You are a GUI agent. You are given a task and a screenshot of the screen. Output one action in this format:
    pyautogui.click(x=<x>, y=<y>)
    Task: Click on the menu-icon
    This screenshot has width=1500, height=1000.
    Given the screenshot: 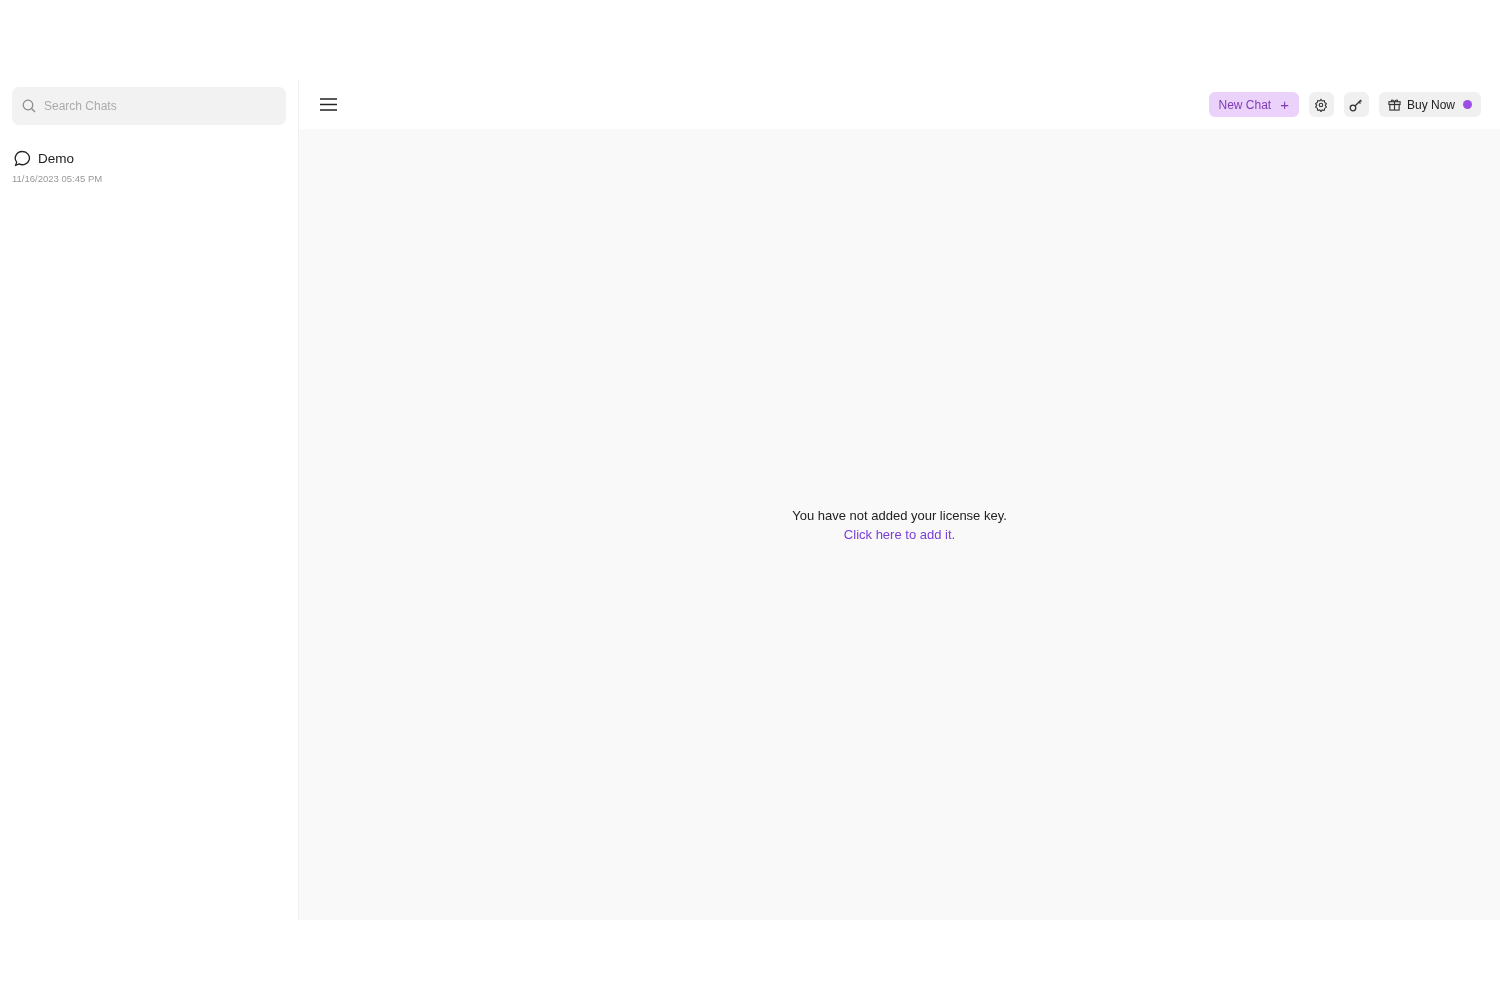 What is the action you would take?
    pyautogui.click(x=328, y=104)
    